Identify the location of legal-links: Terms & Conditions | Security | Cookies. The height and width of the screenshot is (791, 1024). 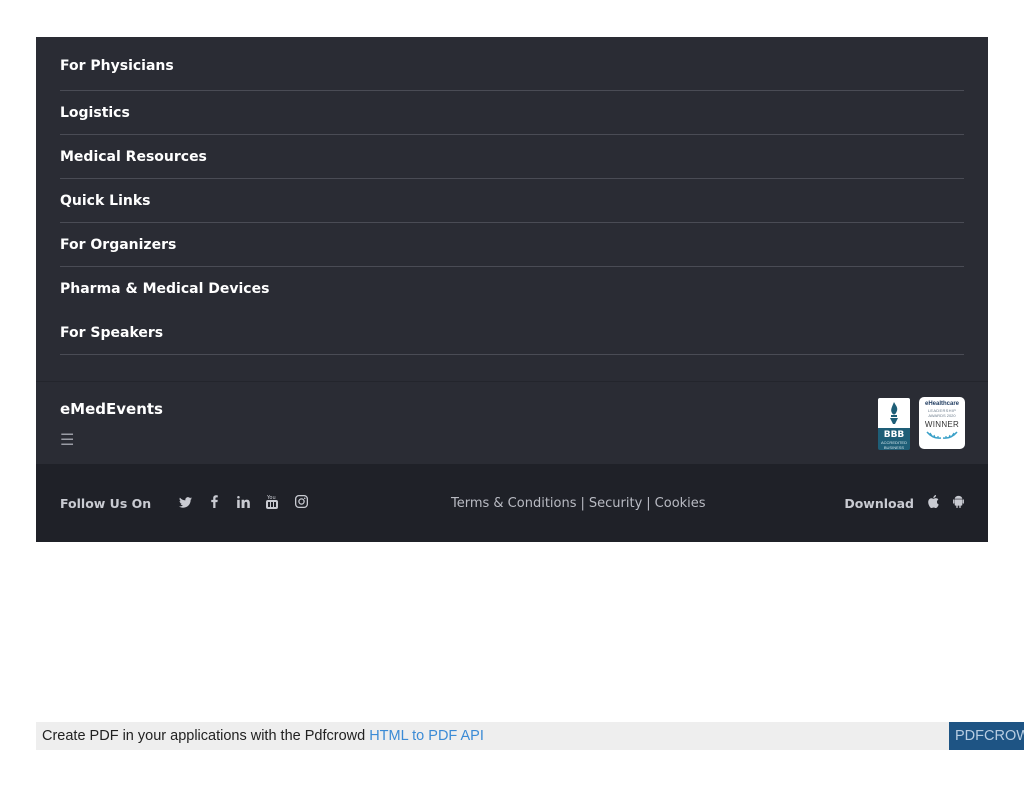
(578, 503).